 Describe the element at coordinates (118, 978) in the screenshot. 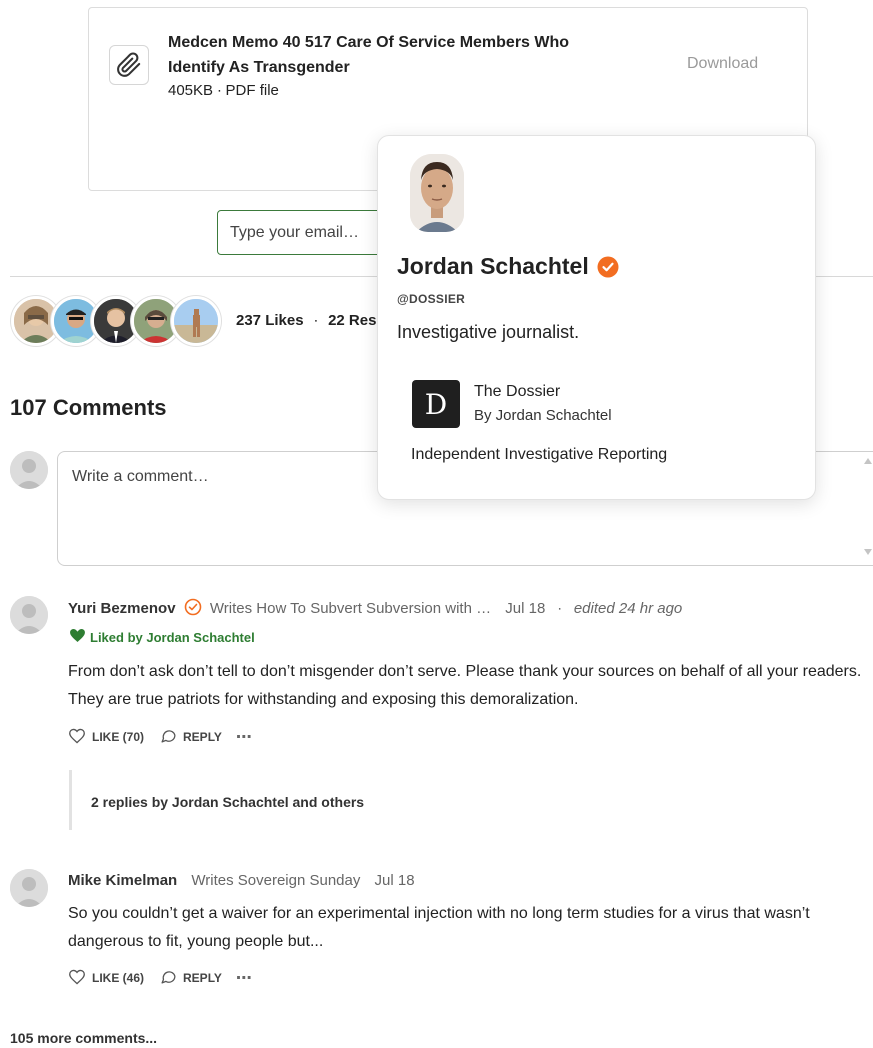

I see `like-label: LIKE (46)` at that location.